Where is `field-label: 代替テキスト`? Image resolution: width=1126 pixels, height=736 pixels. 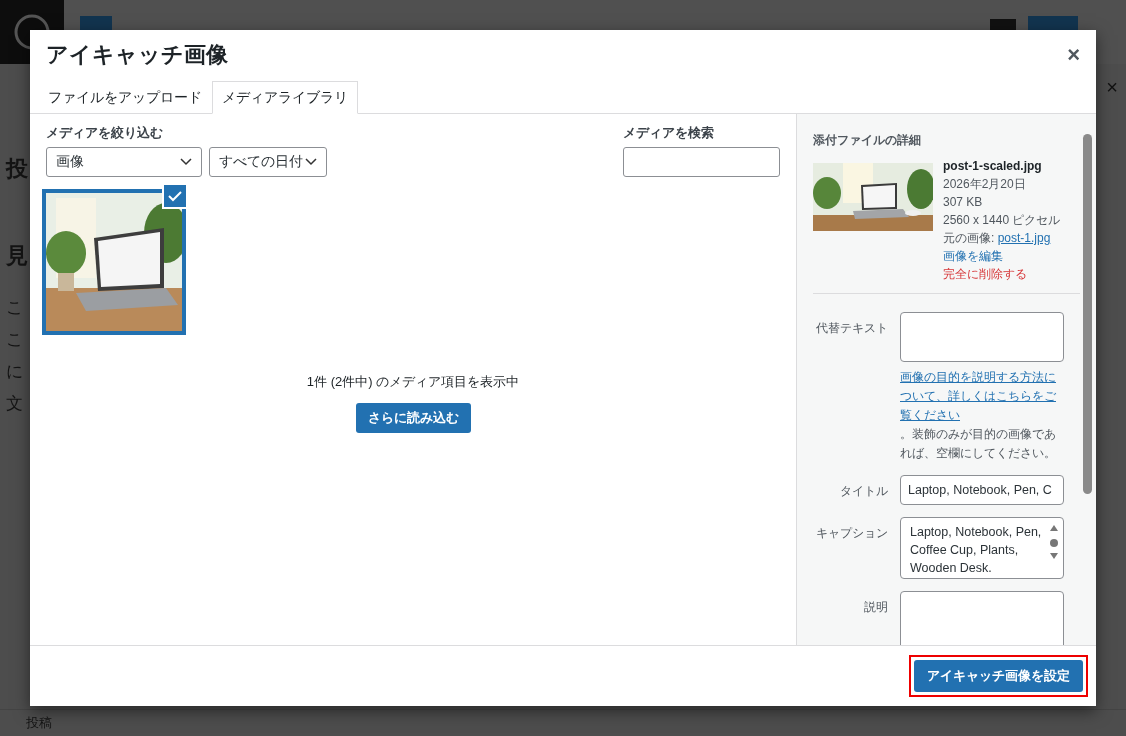 field-label: 代替テキスト is located at coordinates (851, 328).